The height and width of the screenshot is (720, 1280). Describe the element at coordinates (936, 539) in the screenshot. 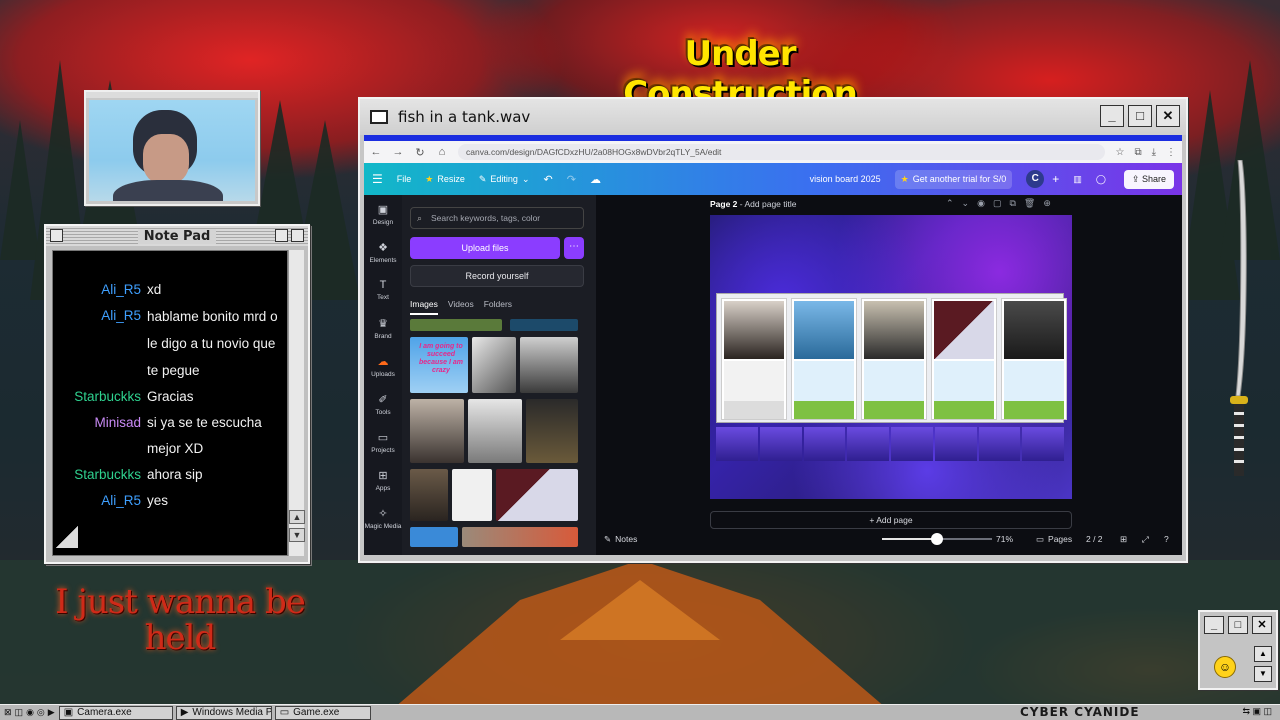

I see `zoom-slider-handle` at that location.